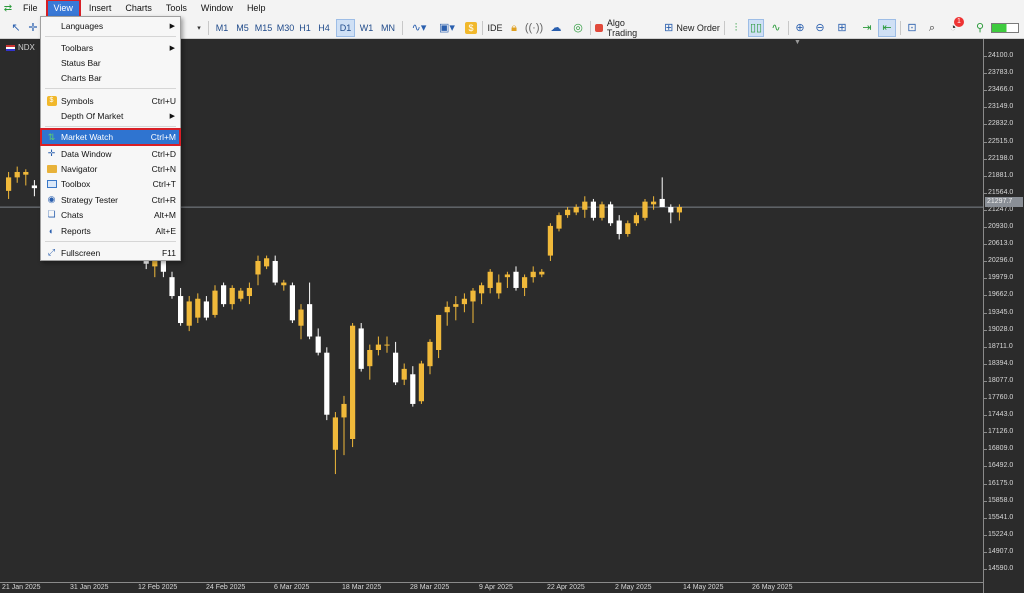 The image size is (1024, 593). What do you see at coordinates (100, 8) in the screenshot?
I see `menu-insert: Insert` at bounding box center [100, 8].